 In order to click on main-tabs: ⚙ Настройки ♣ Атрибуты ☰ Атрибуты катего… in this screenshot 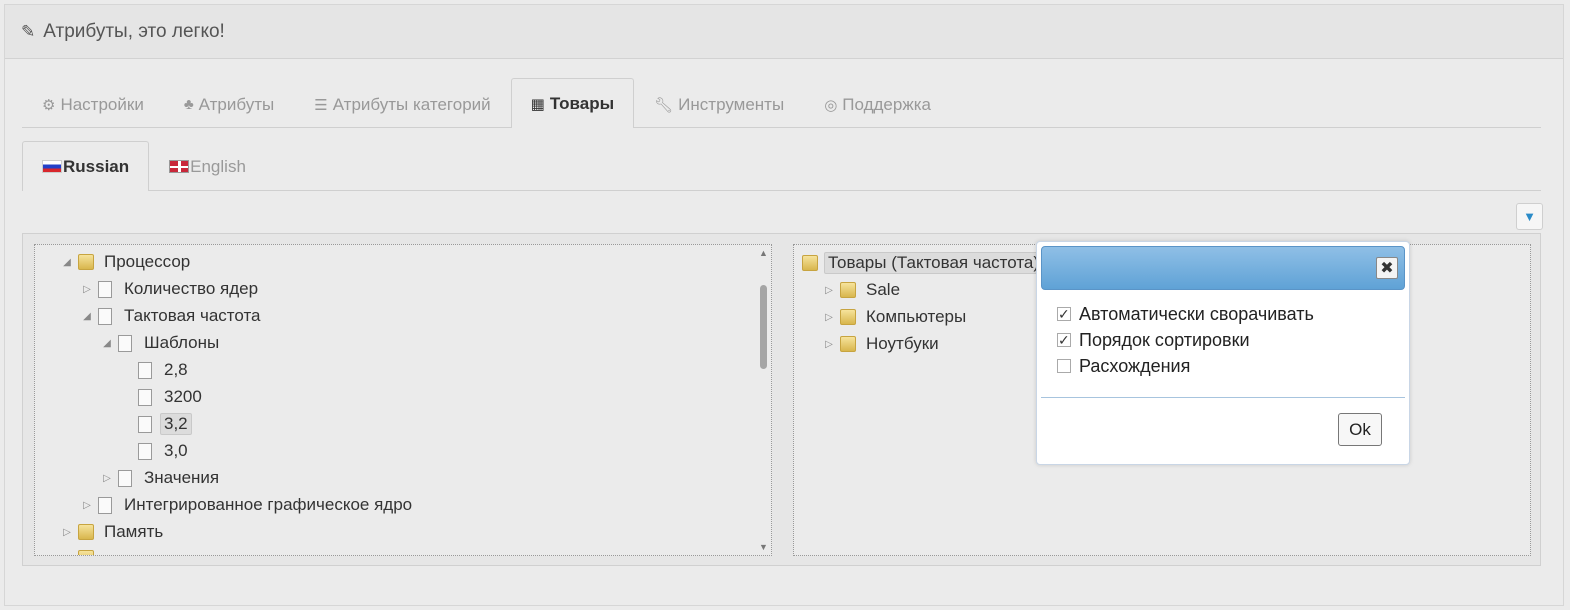, I will do `click(781, 103)`.